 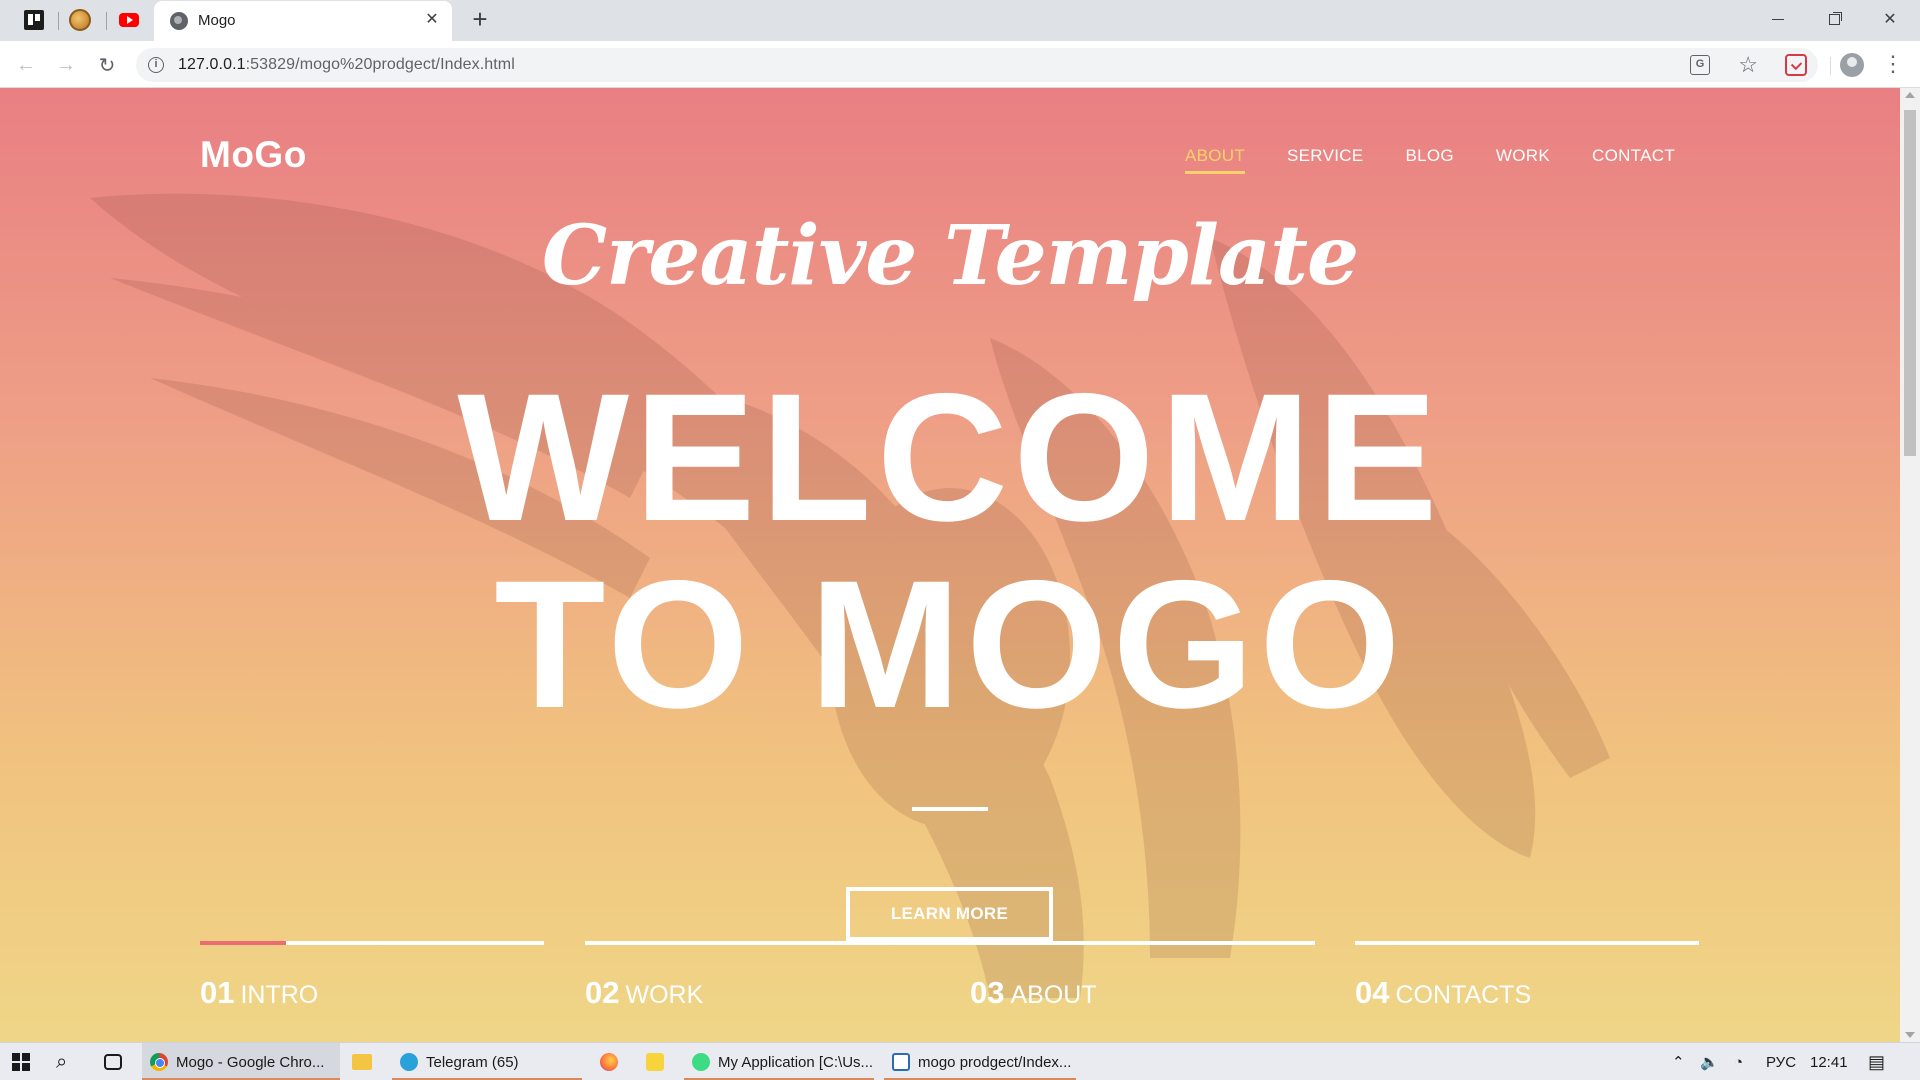 What do you see at coordinates (303, 21) in the screenshot?
I see `tab-mogo: Mogo ✕` at bounding box center [303, 21].